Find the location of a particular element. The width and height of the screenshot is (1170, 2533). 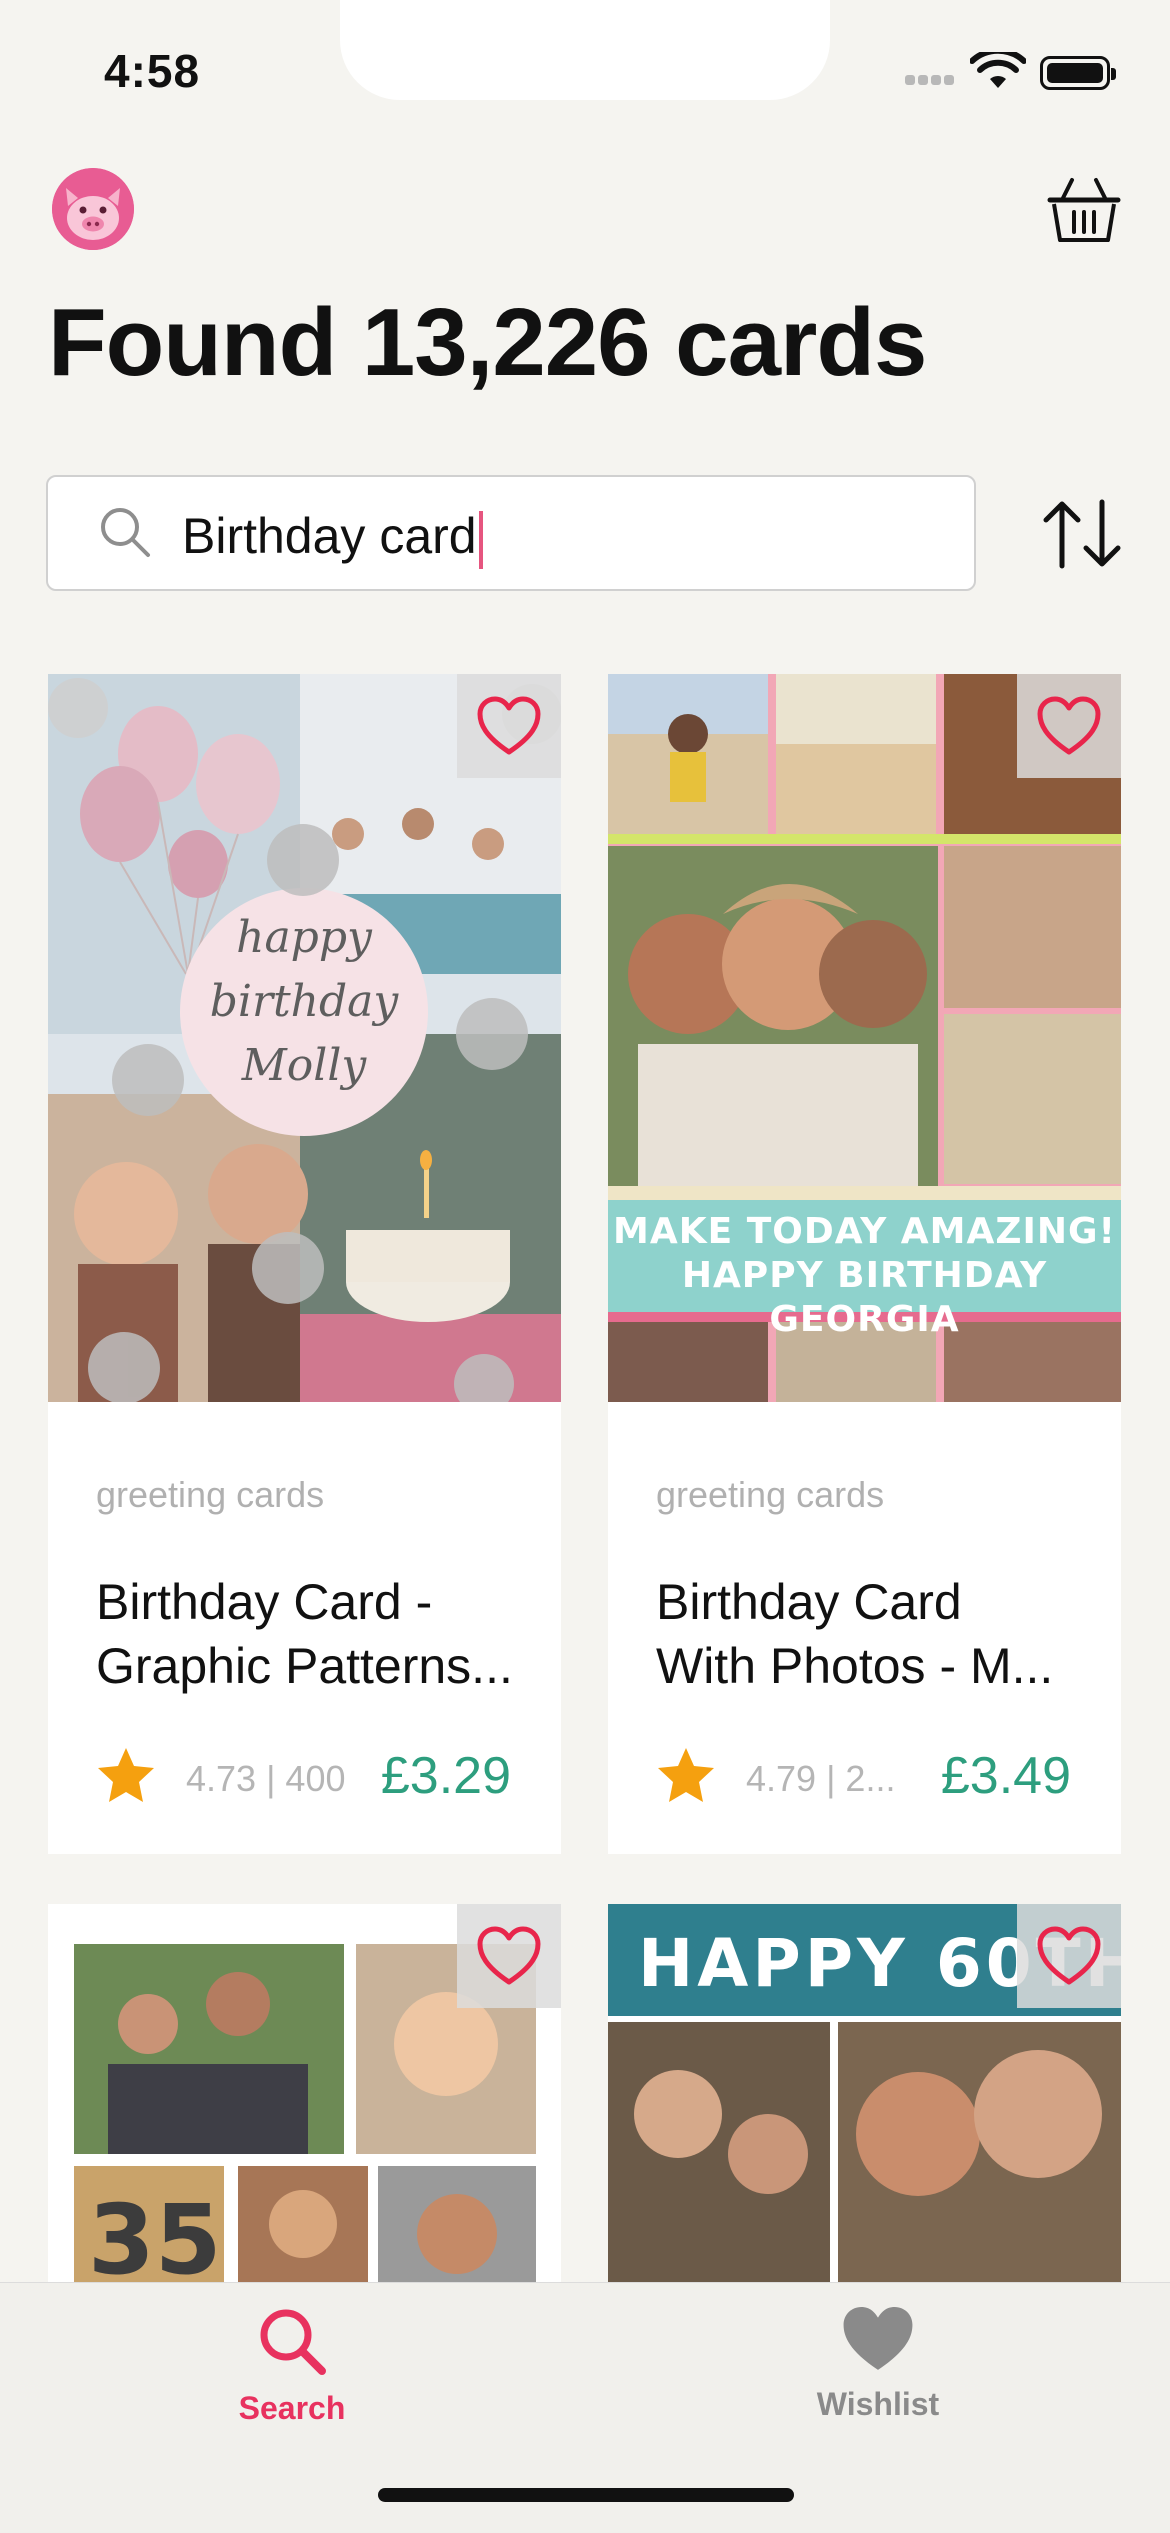

battery-icon is located at coordinates (1078, 73).